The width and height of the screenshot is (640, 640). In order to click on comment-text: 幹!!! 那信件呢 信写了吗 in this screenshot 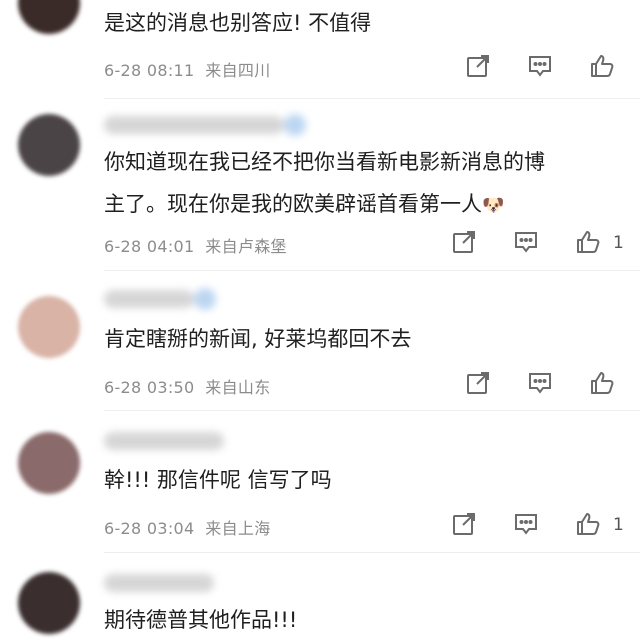, I will do `click(218, 480)`.